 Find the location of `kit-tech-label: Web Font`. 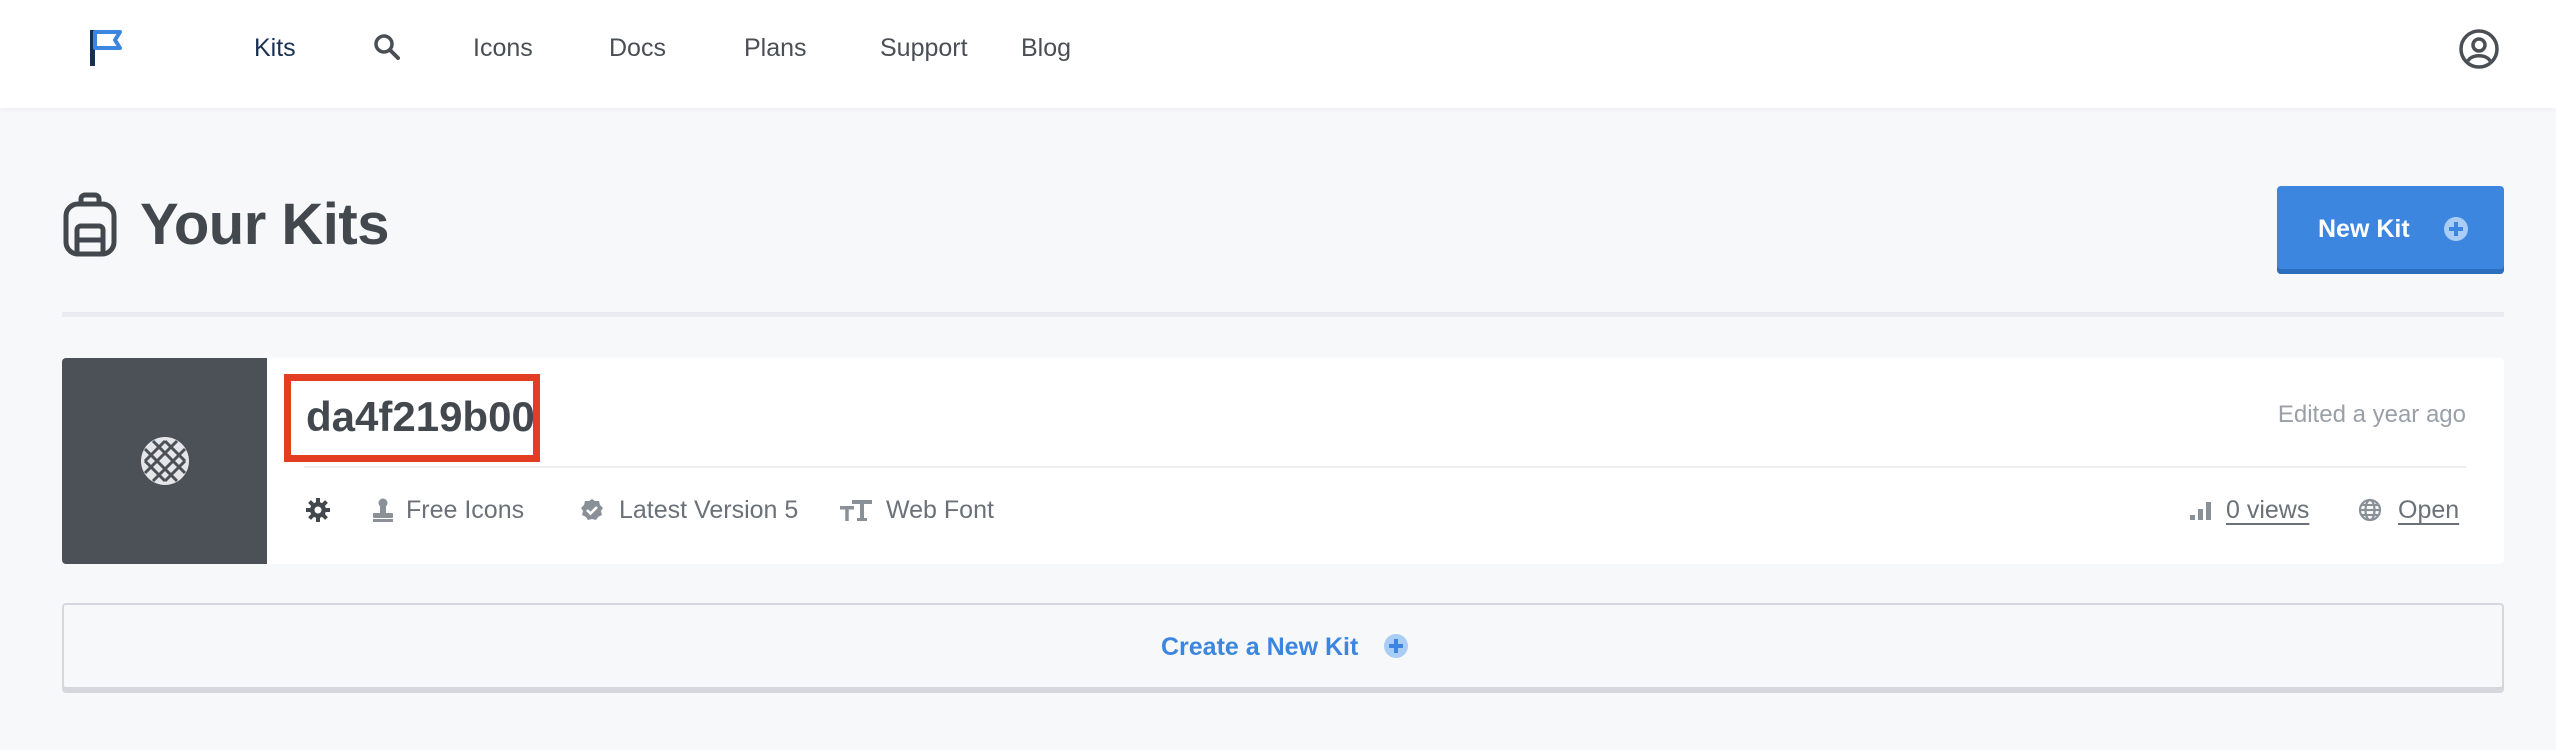

kit-tech-label: Web Font is located at coordinates (940, 510).